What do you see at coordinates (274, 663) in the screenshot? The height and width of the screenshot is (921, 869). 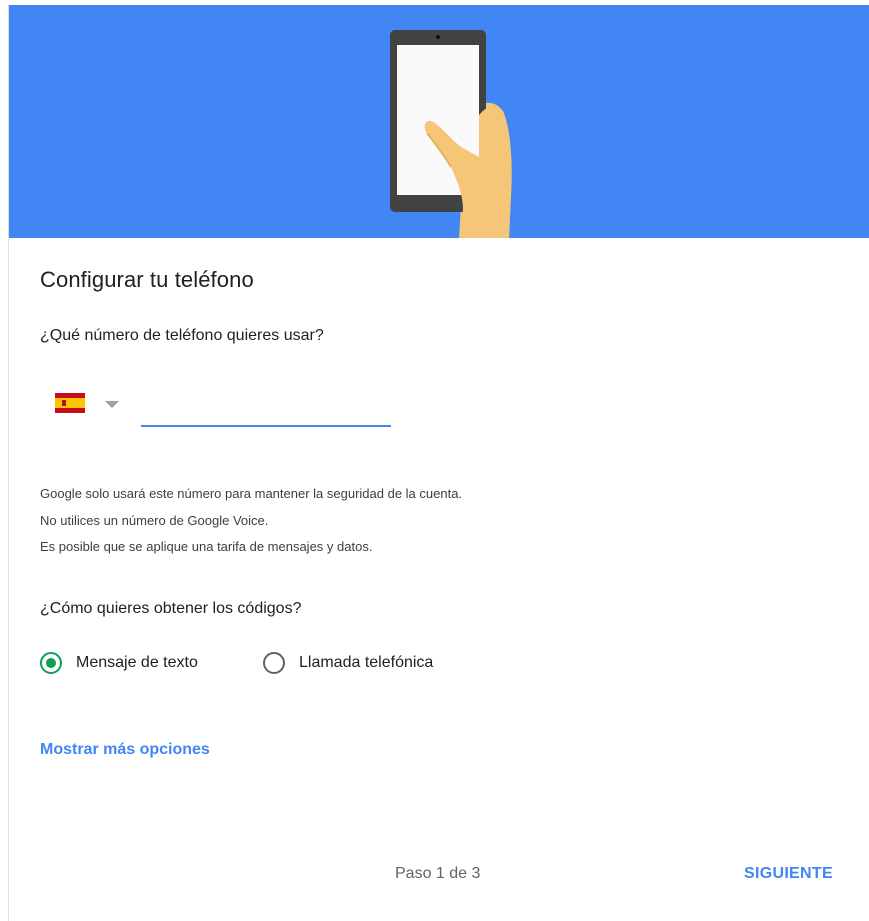 I see `radio-phone-call` at bounding box center [274, 663].